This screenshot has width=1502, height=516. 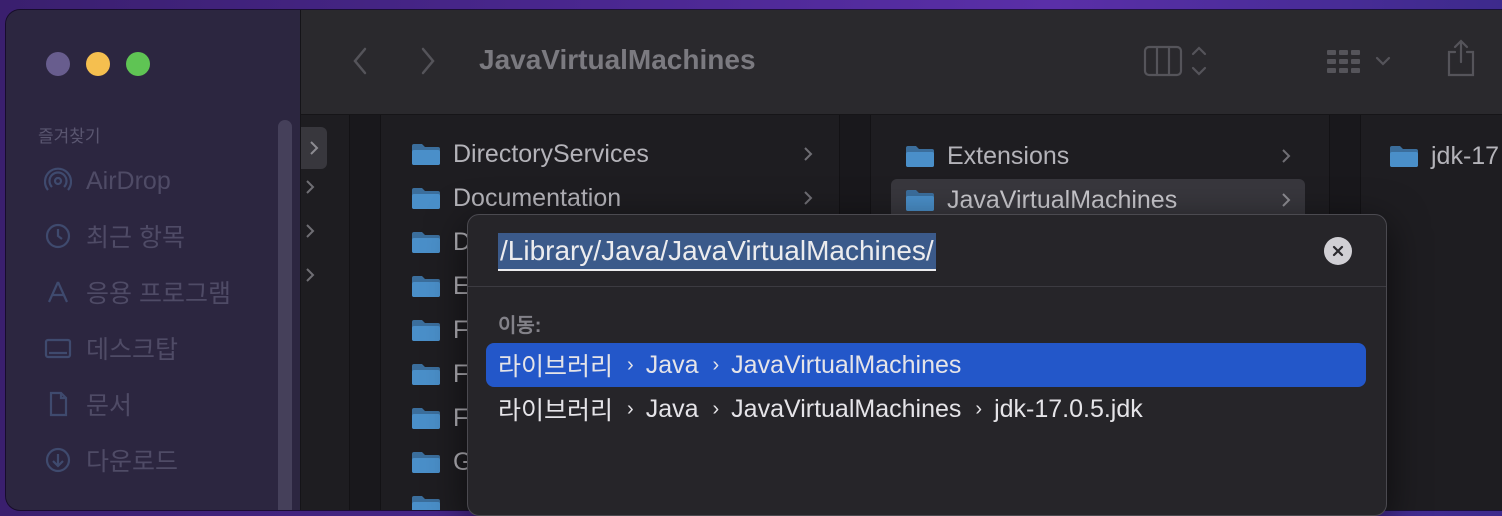 What do you see at coordinates (58, 460) in the screenshot?
I see `download-icon` at bounding box center [58, 460].